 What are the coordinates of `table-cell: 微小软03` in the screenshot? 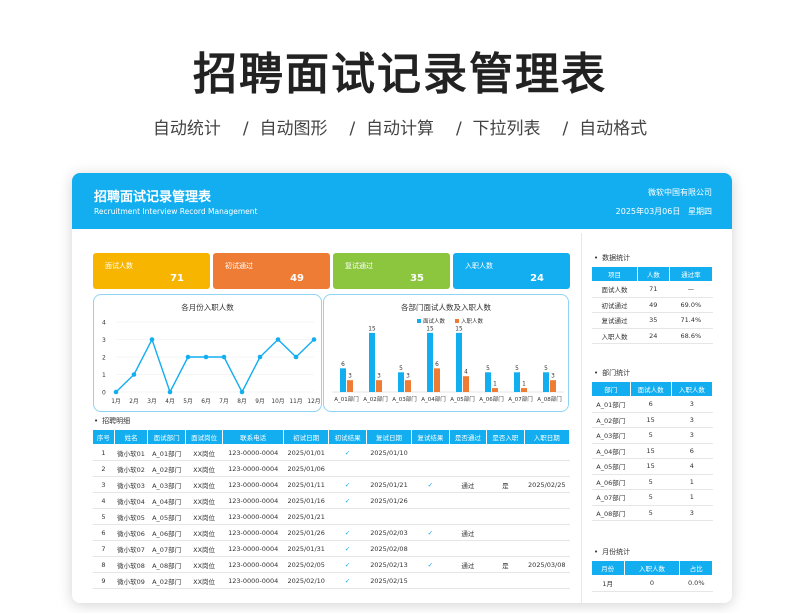 It's located at (131, 484).